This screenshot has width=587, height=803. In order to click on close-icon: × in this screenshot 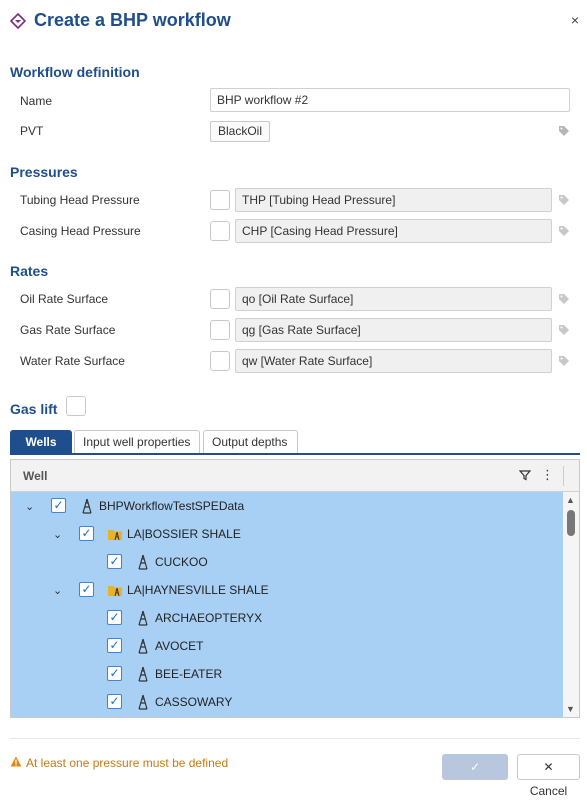, I will do `click(575, 20)`.